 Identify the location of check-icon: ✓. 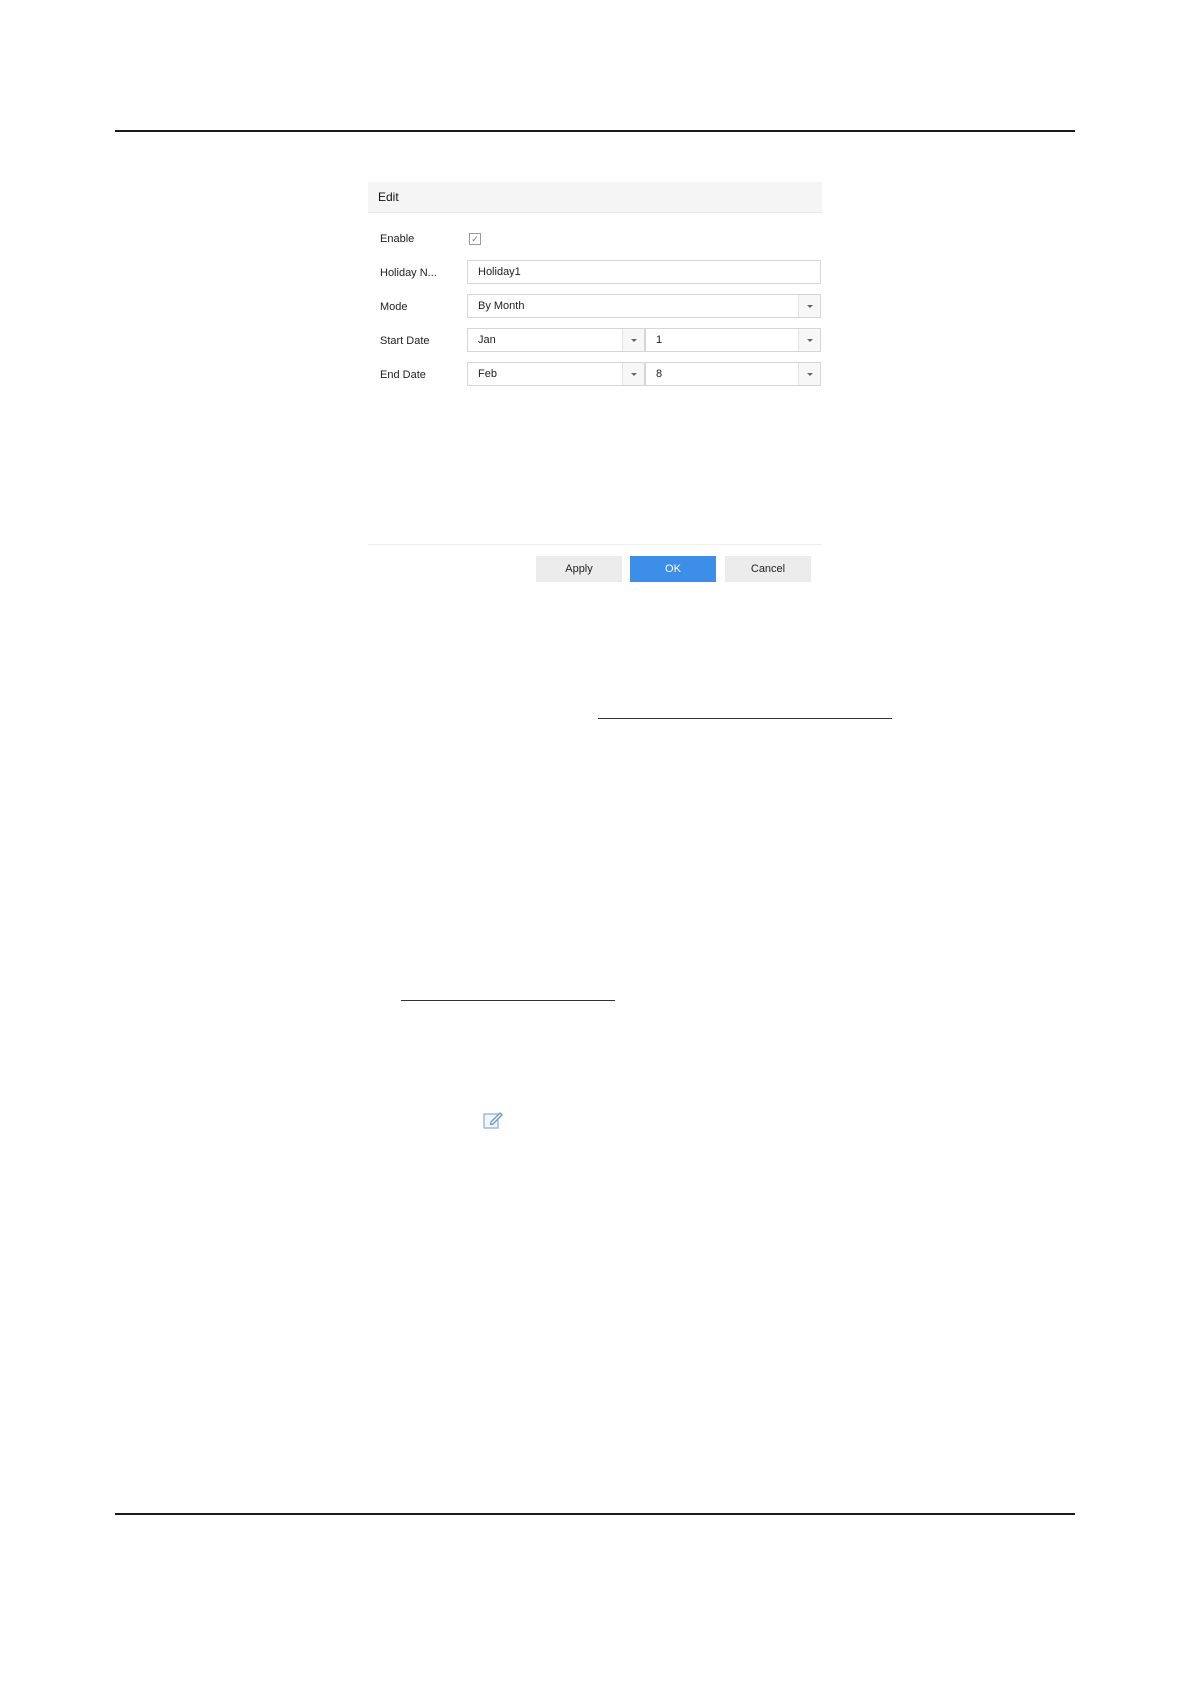
(475, 239).